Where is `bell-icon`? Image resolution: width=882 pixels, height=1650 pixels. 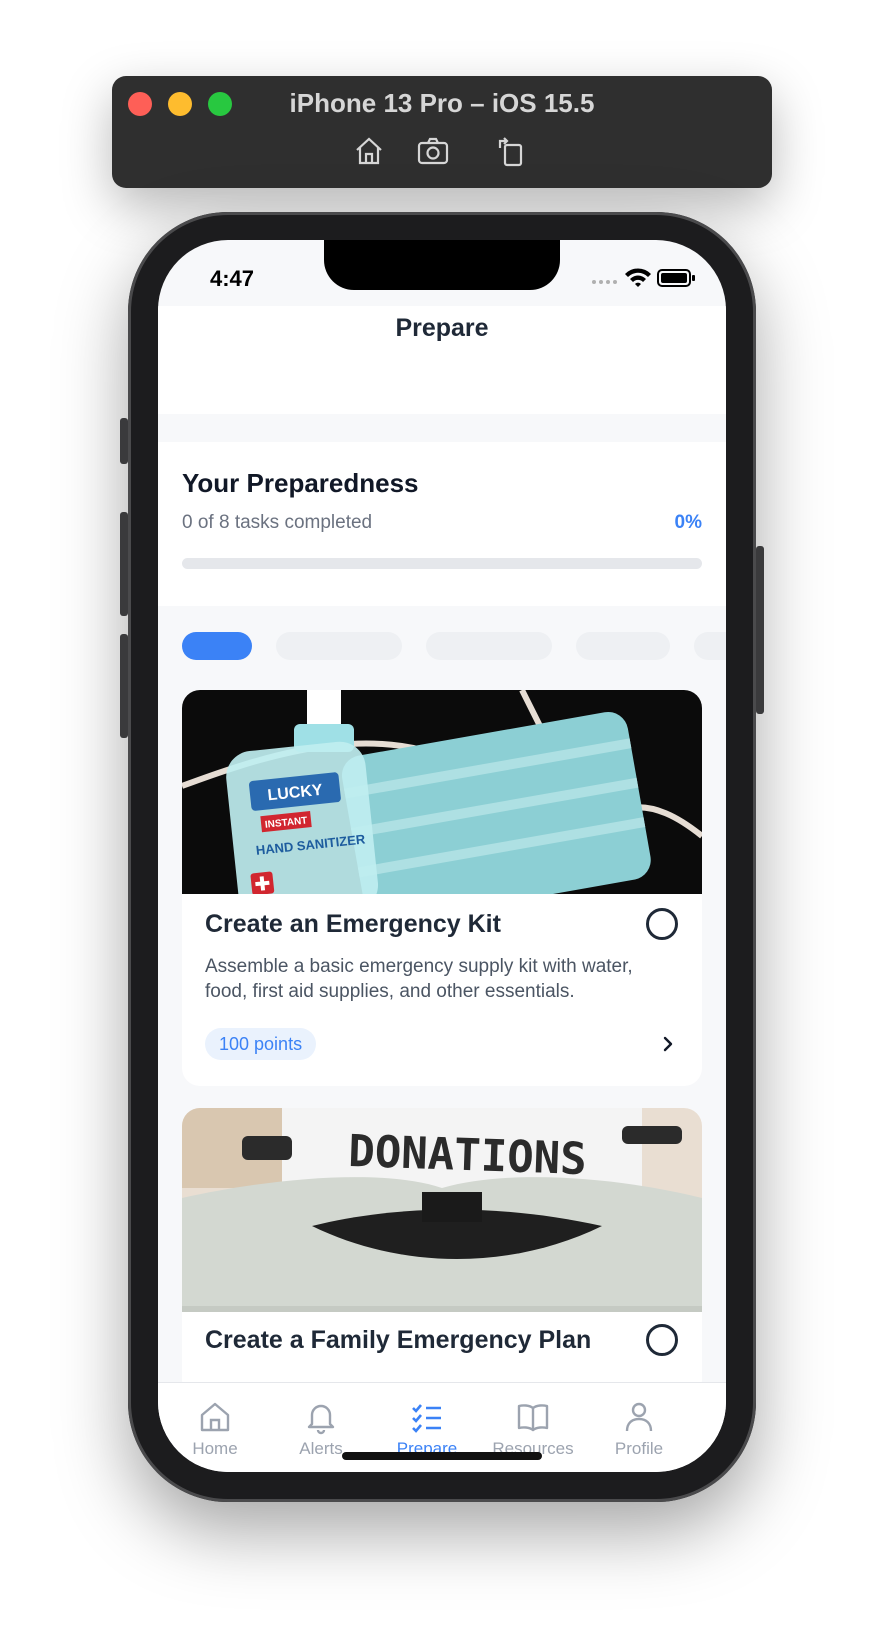
bell-icon is located at coordinates (321, 1419).